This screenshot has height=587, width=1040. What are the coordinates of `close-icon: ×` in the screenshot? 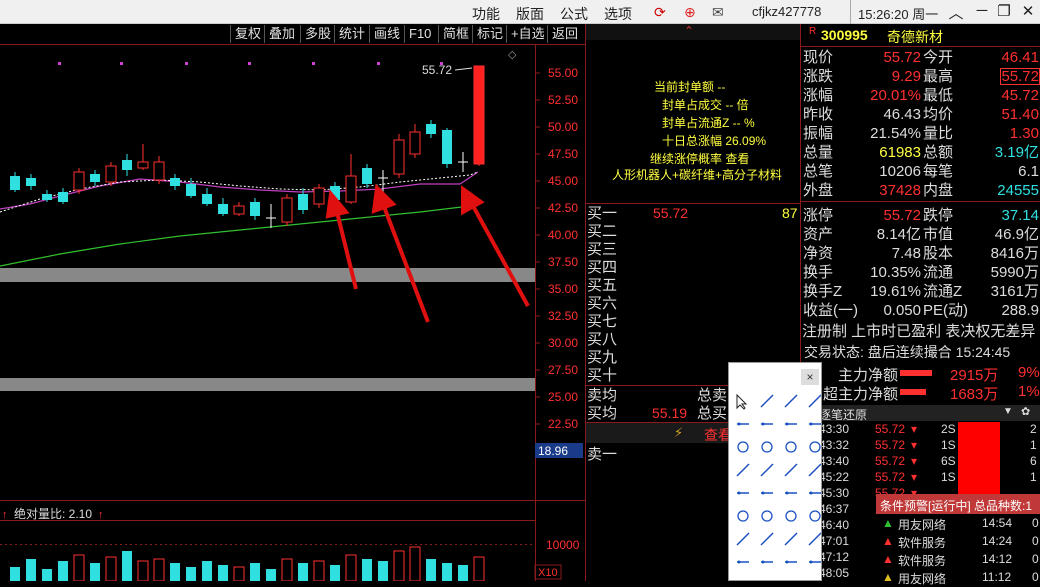 It's located at (810, 377).